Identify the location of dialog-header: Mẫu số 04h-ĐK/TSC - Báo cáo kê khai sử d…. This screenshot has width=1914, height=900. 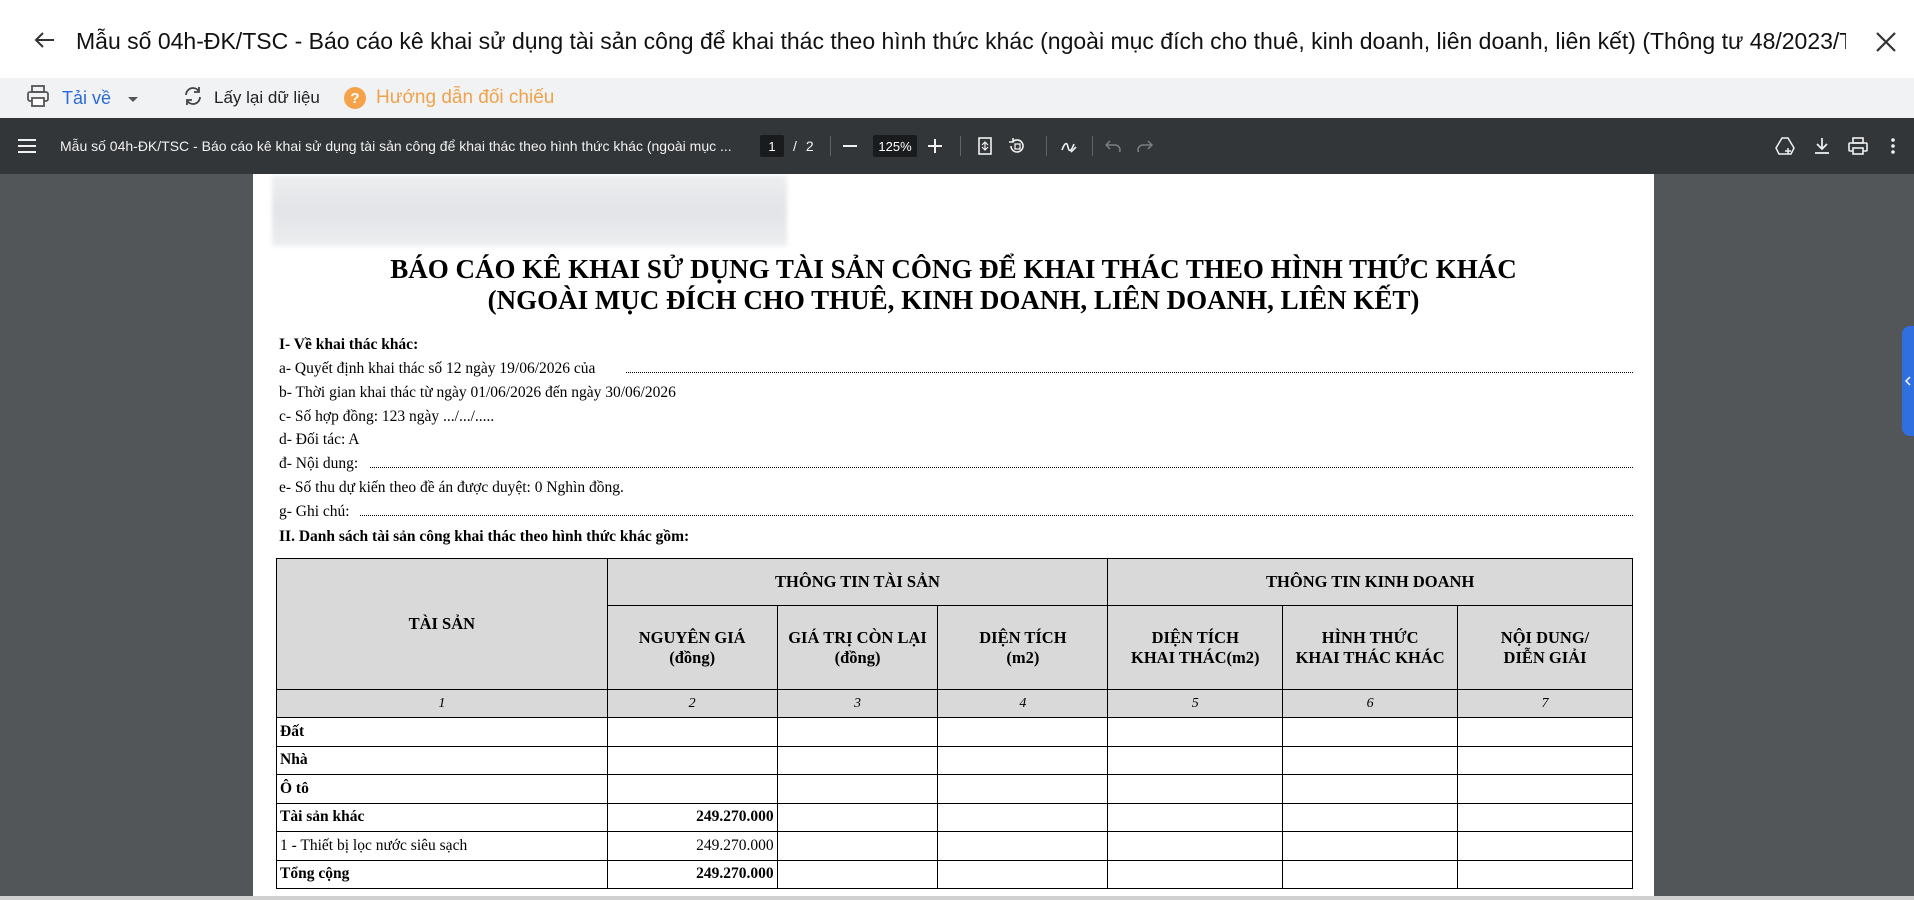
(957, 39).